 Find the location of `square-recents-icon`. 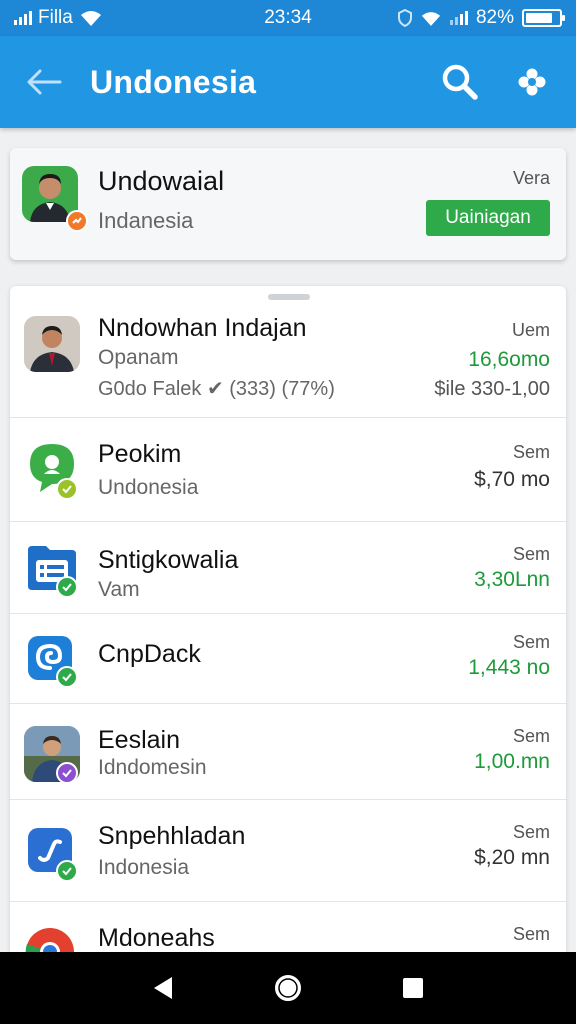

square-recents-icon is located at coordinates (413, 988).